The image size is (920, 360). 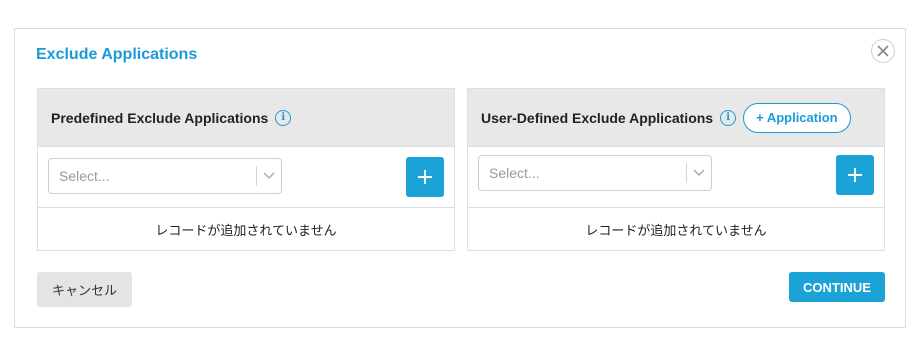 I want to click on dialog-title: Exclude Applications, so click(x=117, y=54).